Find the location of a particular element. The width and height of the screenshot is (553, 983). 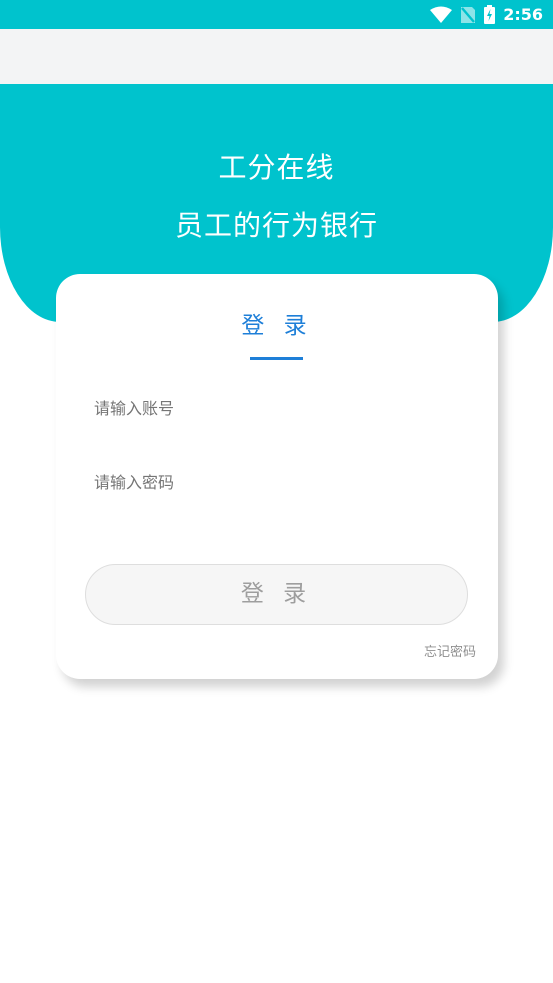

status-icons: 2:56 is located at coordinates (486, 14).